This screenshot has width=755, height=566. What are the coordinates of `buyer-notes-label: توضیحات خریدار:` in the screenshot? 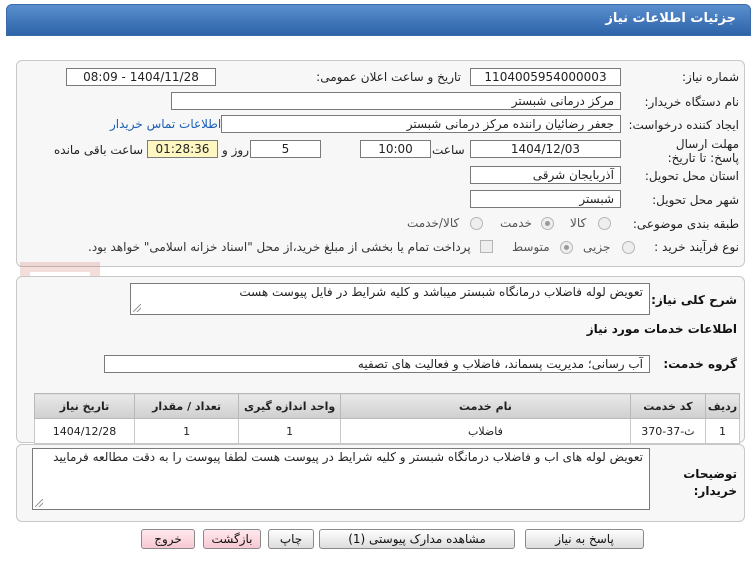 It's located at (710, 482).